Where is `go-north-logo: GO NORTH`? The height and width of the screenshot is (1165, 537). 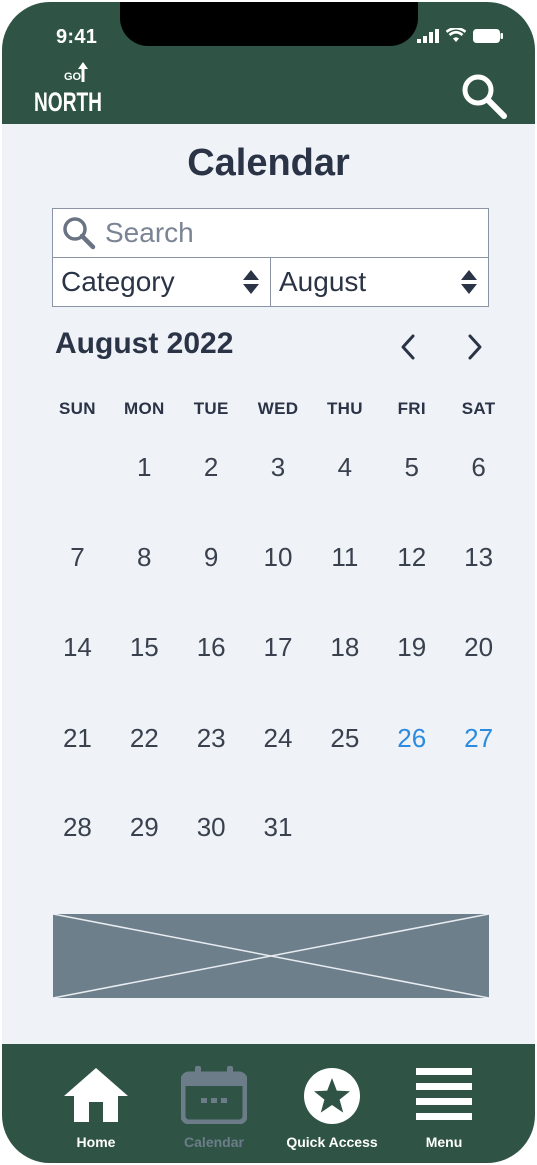
go-north-logo: GO NORTH is located at coordinates (70, 88).